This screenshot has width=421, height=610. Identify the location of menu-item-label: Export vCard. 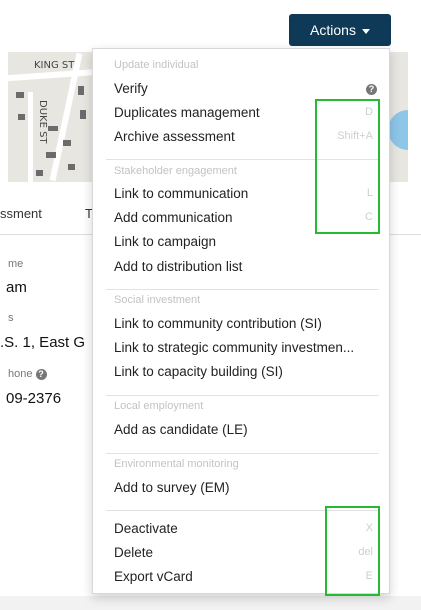
(153, 576).